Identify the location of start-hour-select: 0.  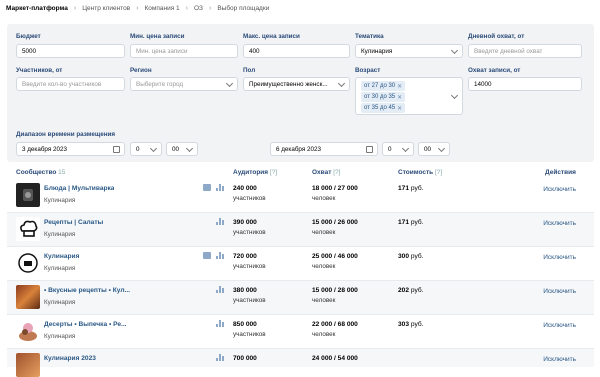
(146, 149).